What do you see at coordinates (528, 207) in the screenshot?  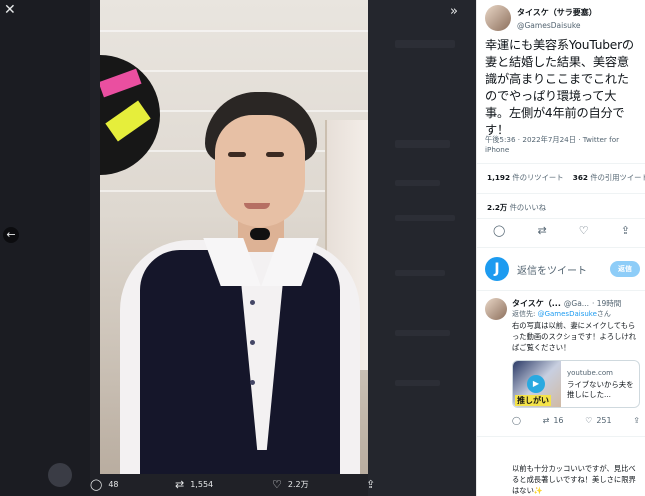 I see `likes-label: 件のいいね` at bounding box center [528, 207].